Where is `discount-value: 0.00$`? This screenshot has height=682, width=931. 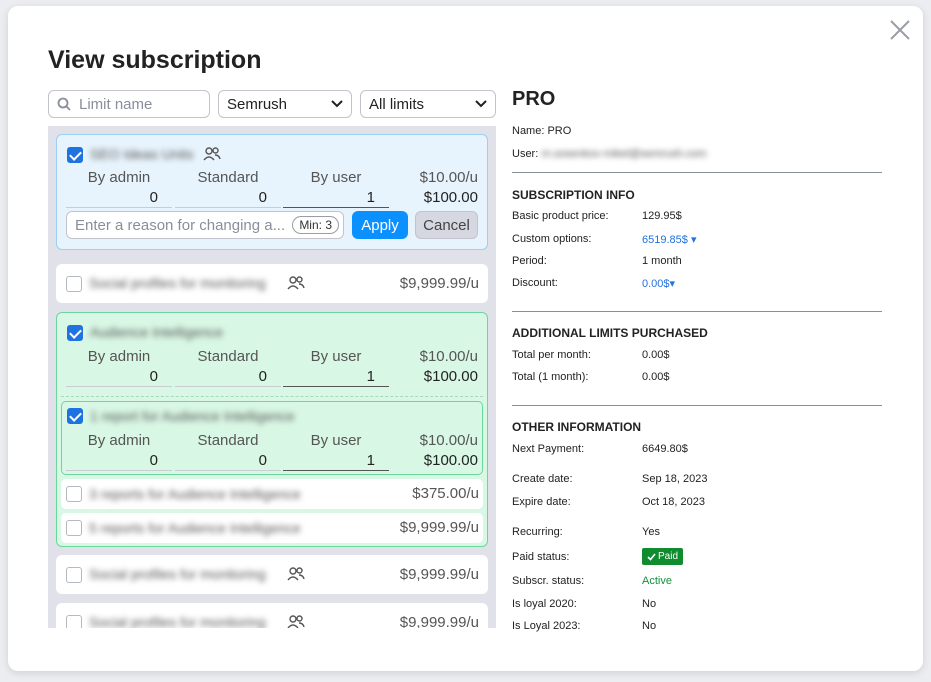 discount-value: 0.00$ is located at coordinates (656, 284).